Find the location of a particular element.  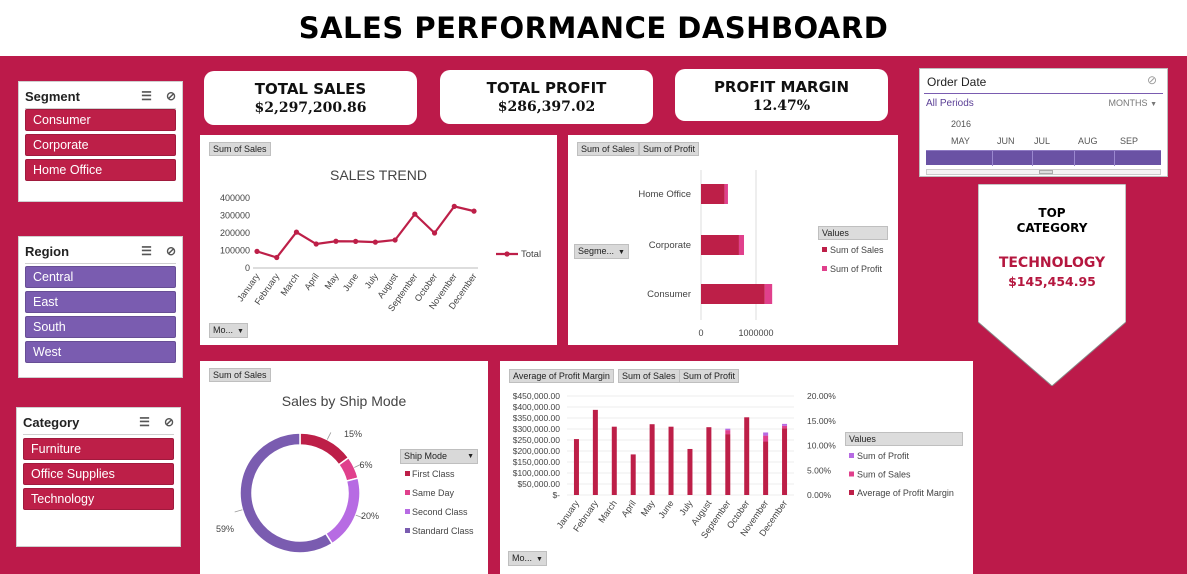

legend-label-total: Total is located at coordinates (531, 254).